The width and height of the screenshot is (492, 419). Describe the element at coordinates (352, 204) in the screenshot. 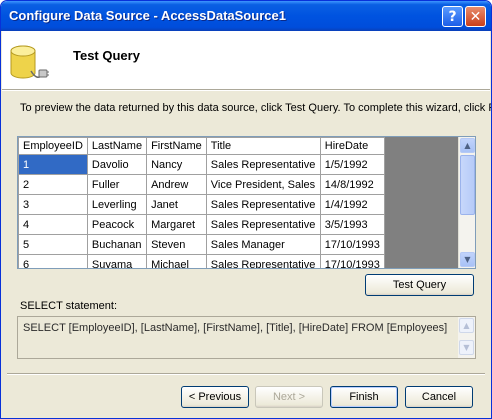

I see `grid-cell: 1/4/1992` at that location.